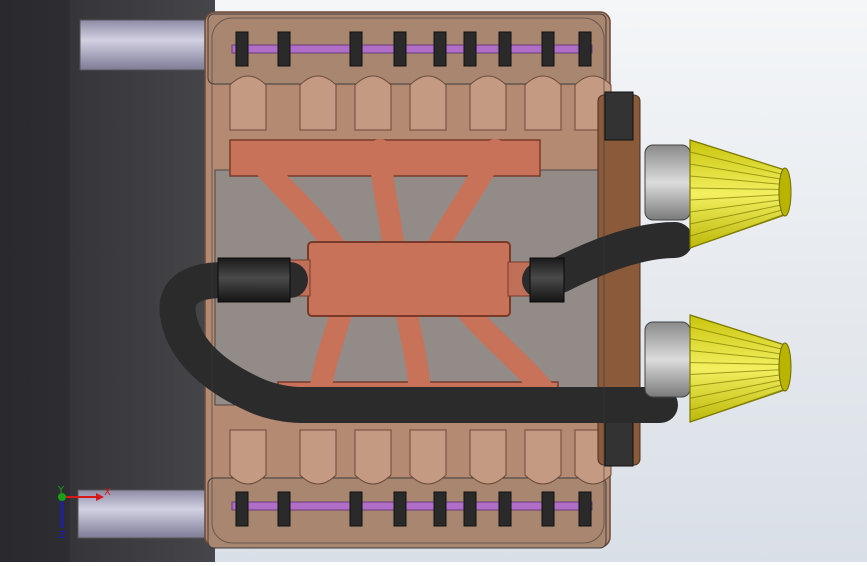  Describe the element at coordinates (619, 443) in the screenshot. I see `timing-pulley-bottom` at that location.